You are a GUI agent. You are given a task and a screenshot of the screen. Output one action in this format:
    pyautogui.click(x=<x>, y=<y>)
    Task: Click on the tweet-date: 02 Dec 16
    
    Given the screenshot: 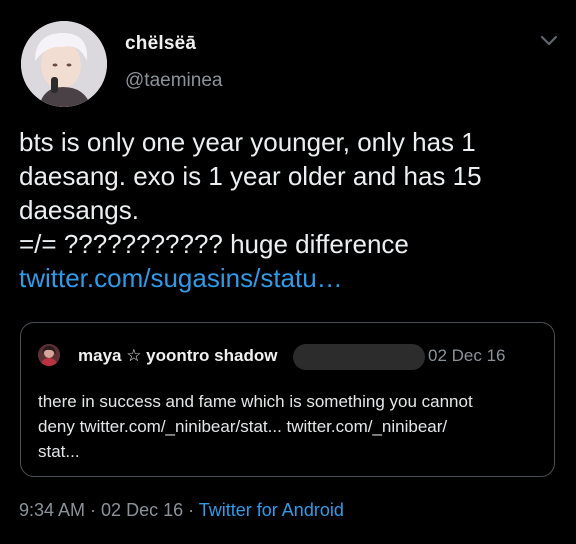 What is the action you would take?
    pyautogui.click(x=142, y=510)
    